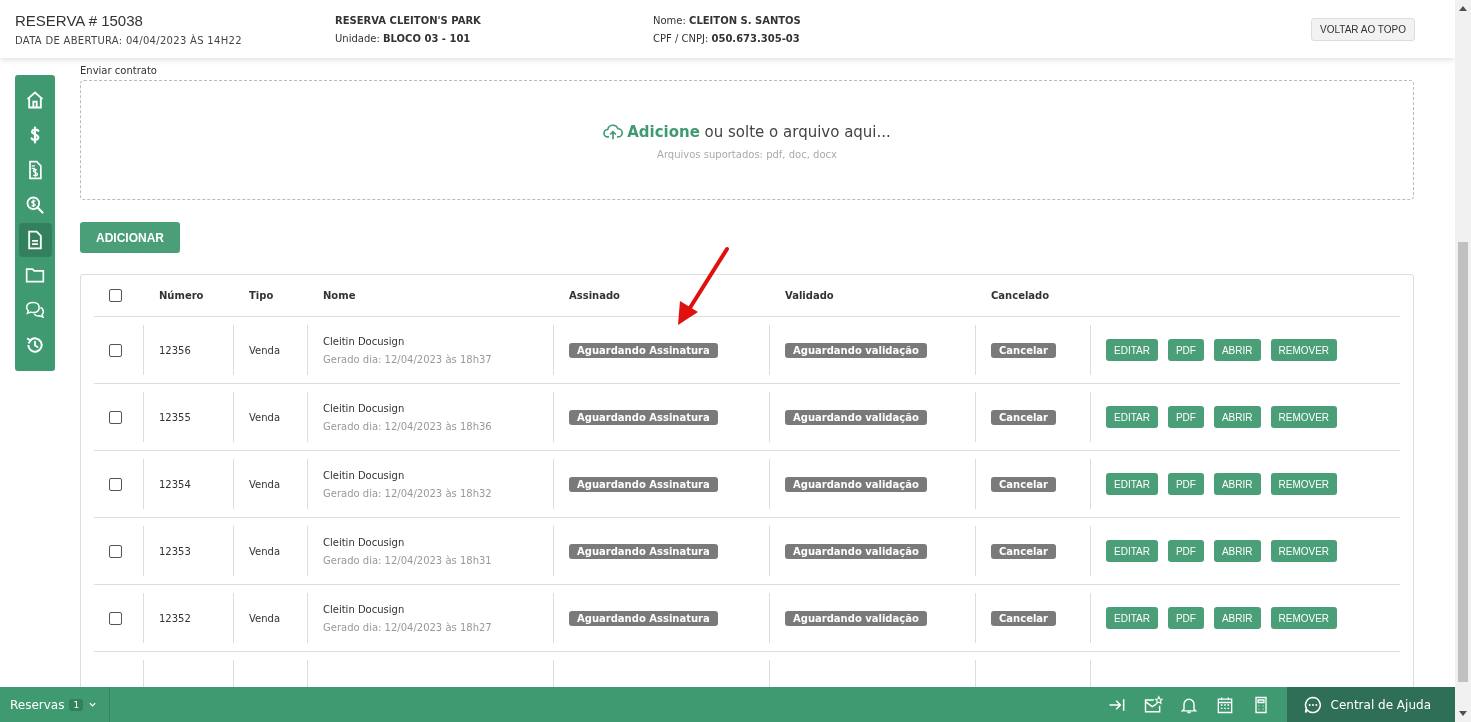  Describe the element at coordinates (339, 295) in the screenshot. I see `column-header: Nome` at that location.